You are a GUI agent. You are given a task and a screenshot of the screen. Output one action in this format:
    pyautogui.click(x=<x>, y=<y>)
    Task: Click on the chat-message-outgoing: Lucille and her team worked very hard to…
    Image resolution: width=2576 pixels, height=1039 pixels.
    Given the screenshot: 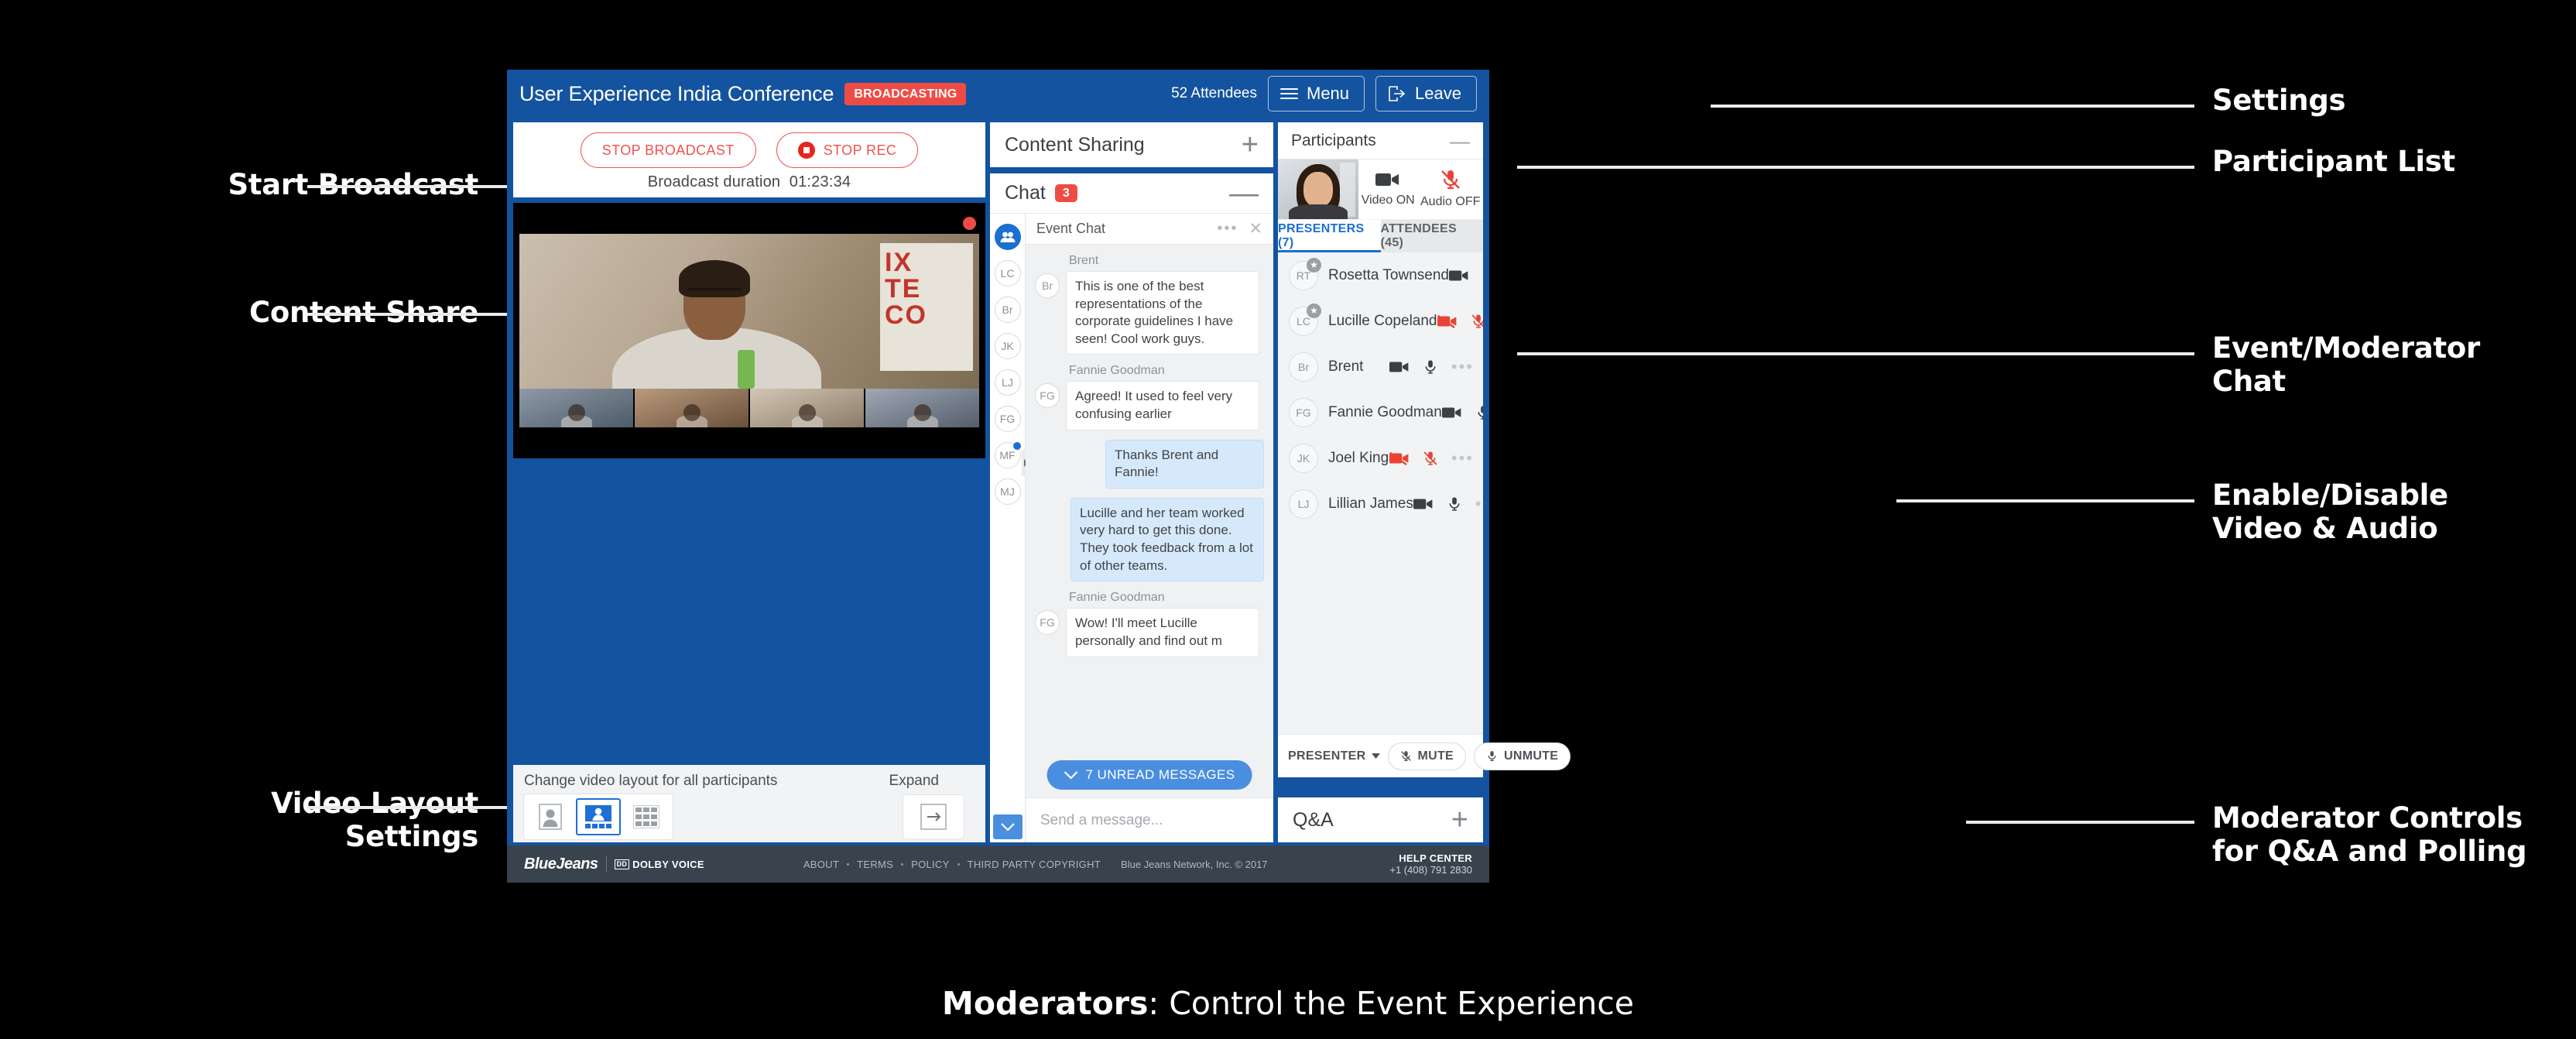 What is the action you would take?
    pyautogui.click(x=1149, y=539)
    